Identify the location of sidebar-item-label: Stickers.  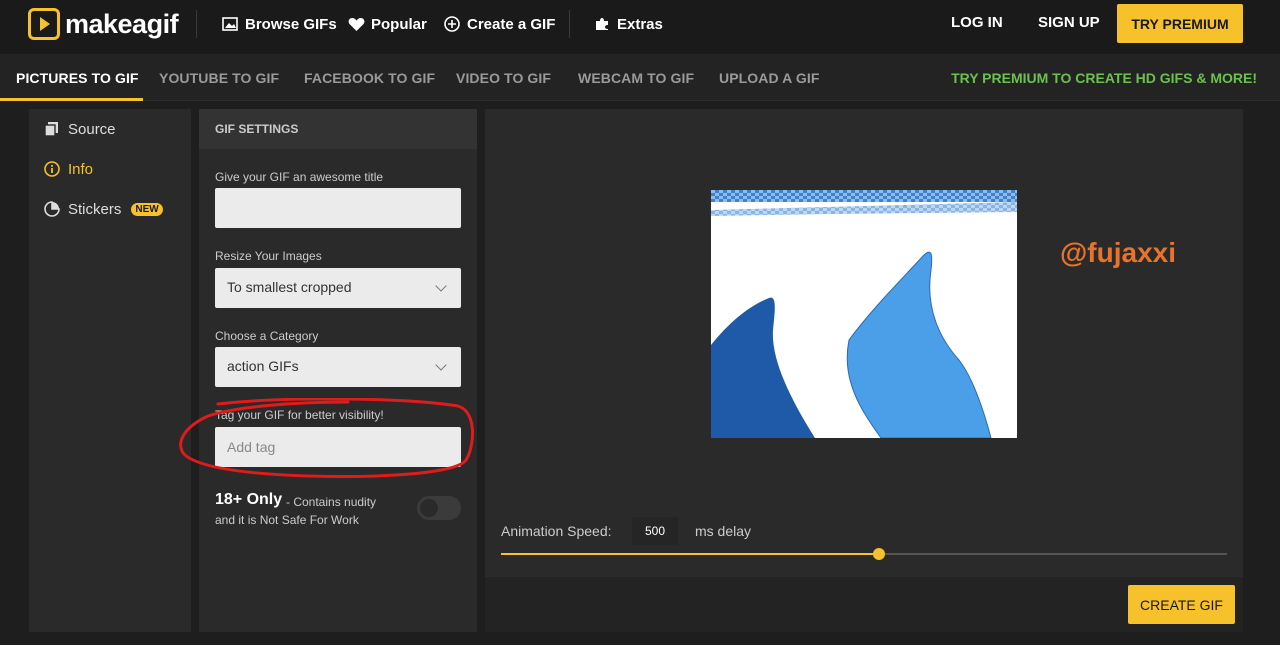
(95, 209).